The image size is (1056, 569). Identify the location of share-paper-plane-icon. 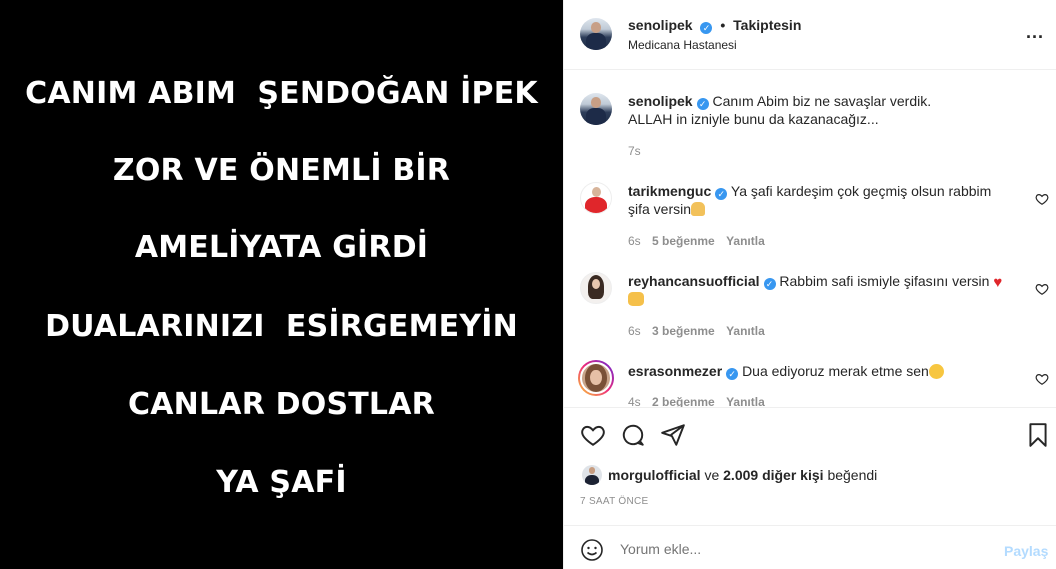
(673, 435).